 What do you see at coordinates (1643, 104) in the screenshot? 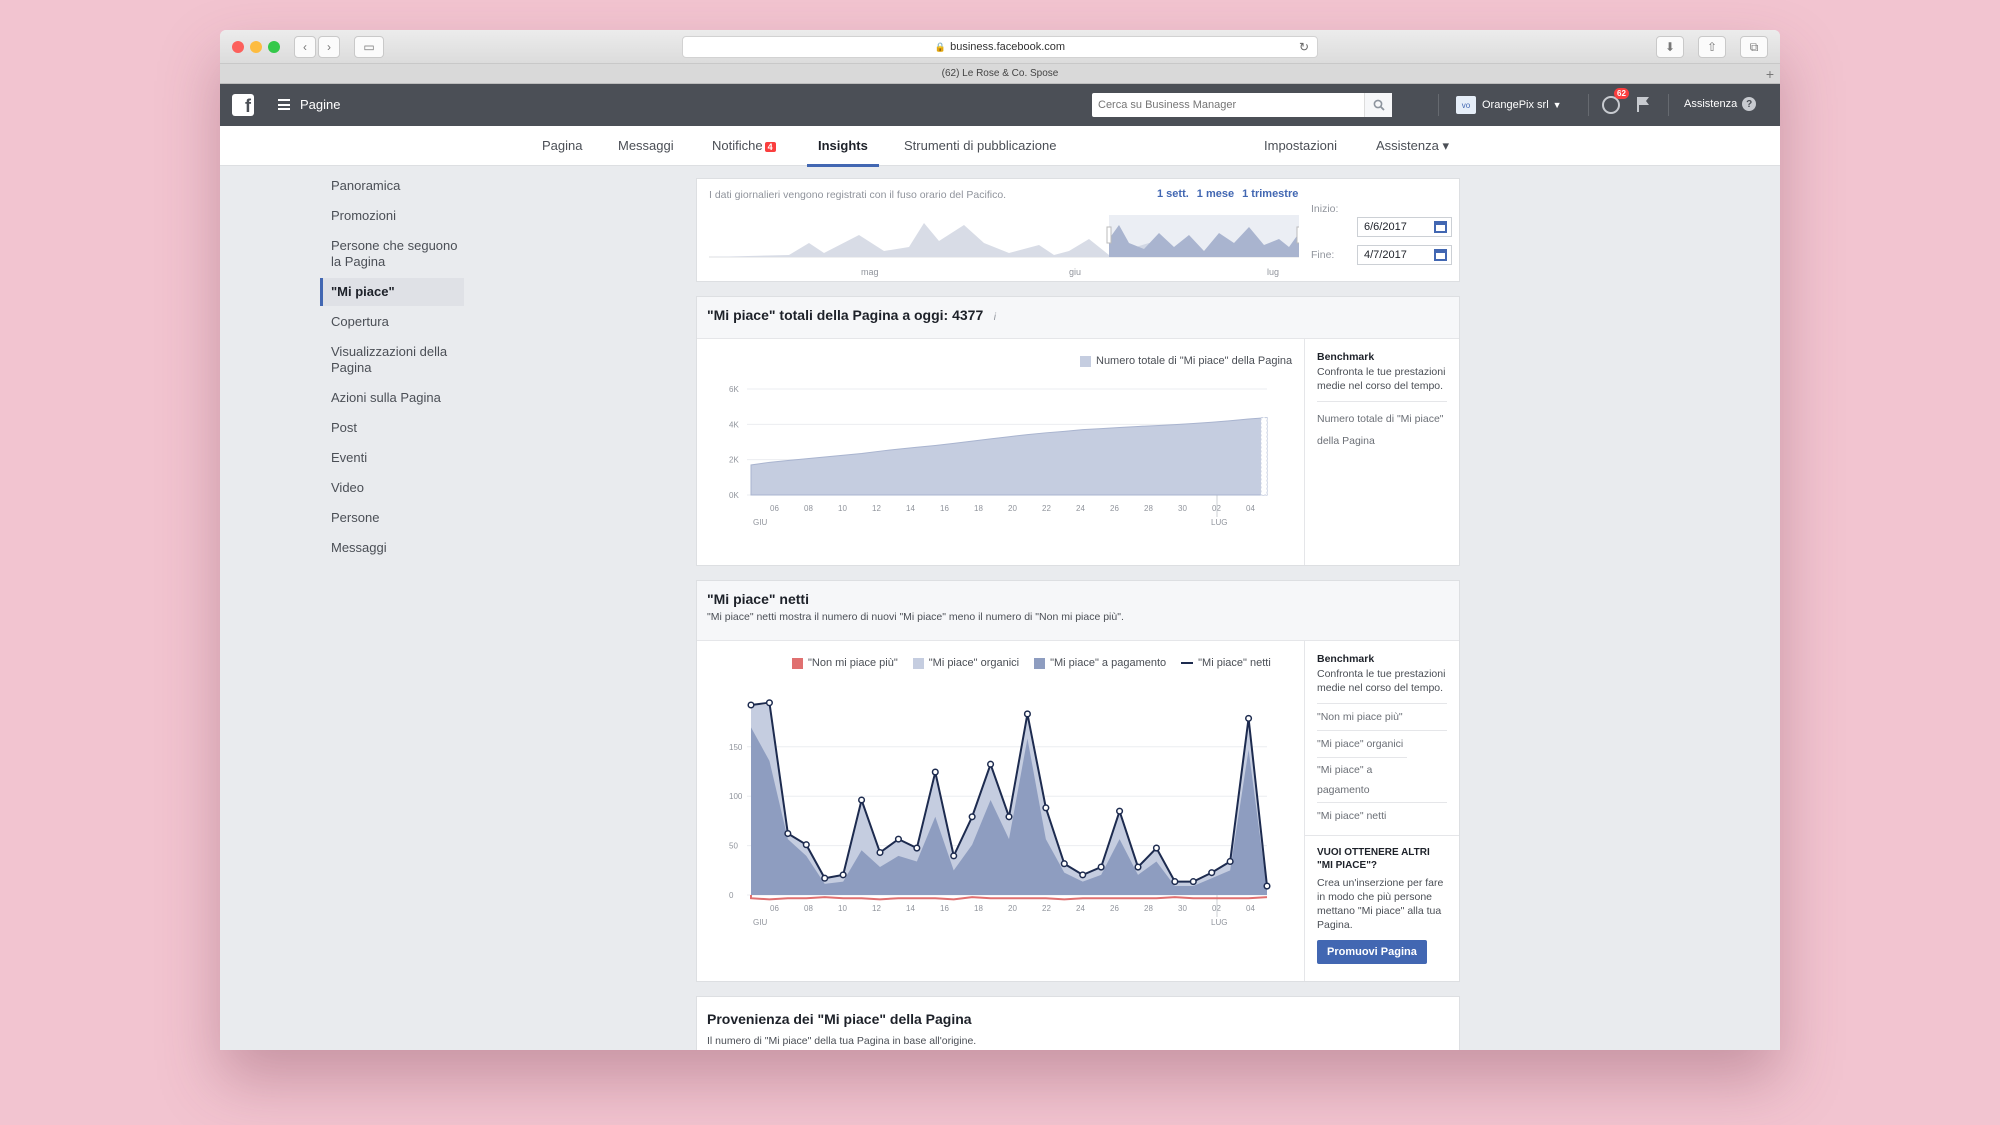
I see `flag-icon` at bounding box center [1643, 104].